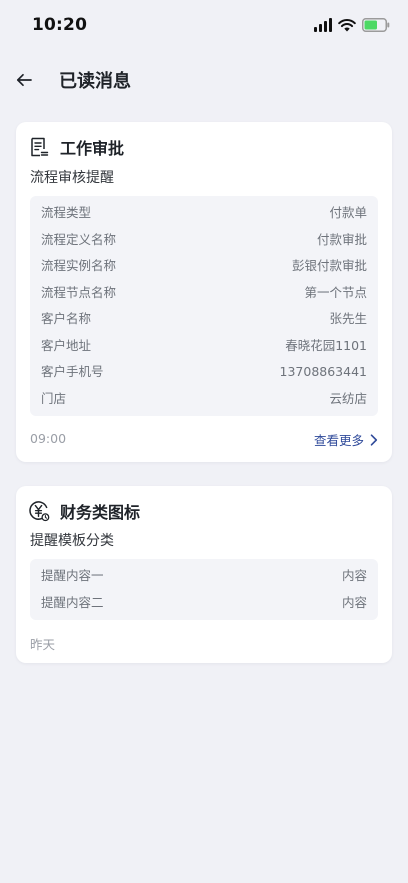  I want to click on page-title: 已读消息, so click(95, 81).